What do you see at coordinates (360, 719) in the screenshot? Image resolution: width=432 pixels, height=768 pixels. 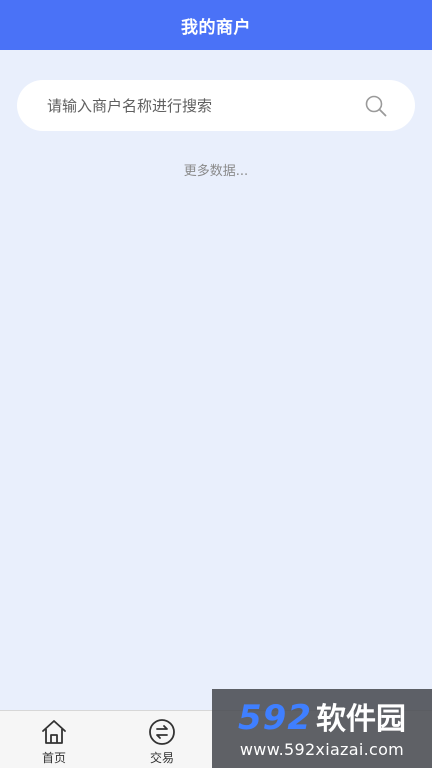 I see `watermark-text: 软件园` at bounding box center [360, 719].